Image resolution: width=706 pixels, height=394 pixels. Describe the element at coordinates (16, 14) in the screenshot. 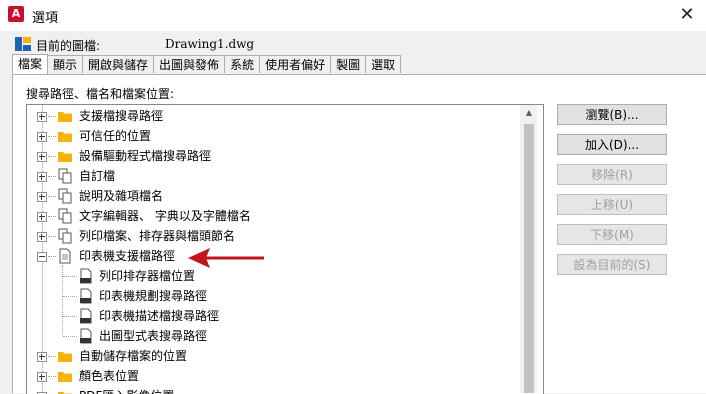

I see `autocad-app-icon: A` at that location.